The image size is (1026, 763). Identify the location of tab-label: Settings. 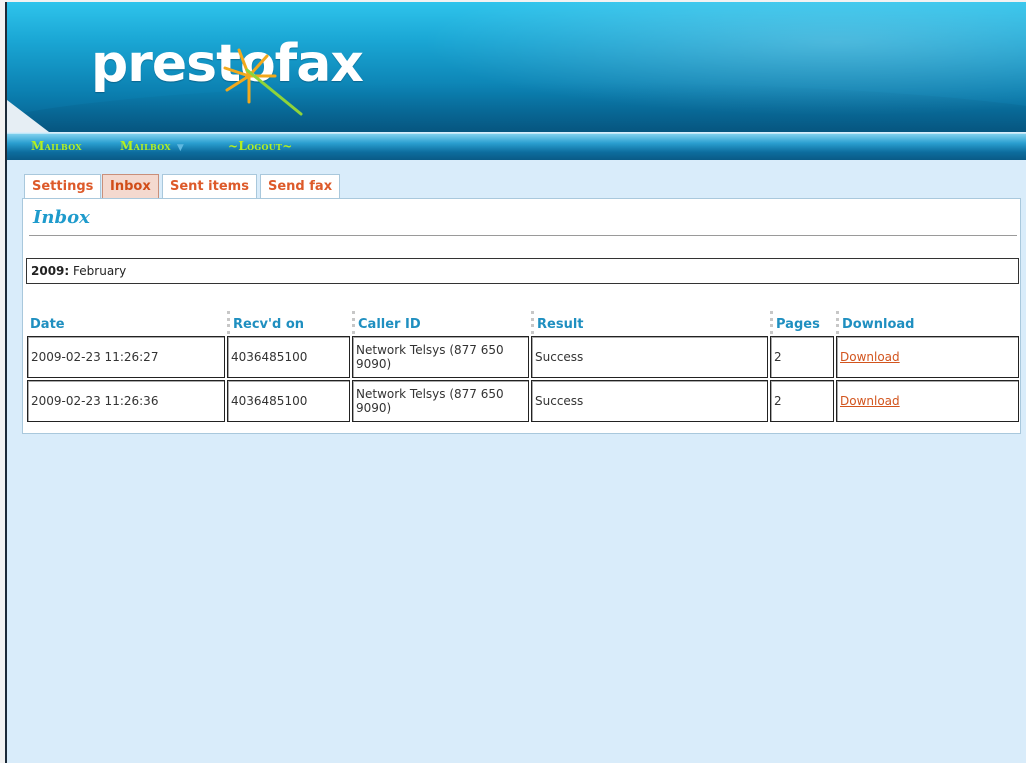
(63, 186).